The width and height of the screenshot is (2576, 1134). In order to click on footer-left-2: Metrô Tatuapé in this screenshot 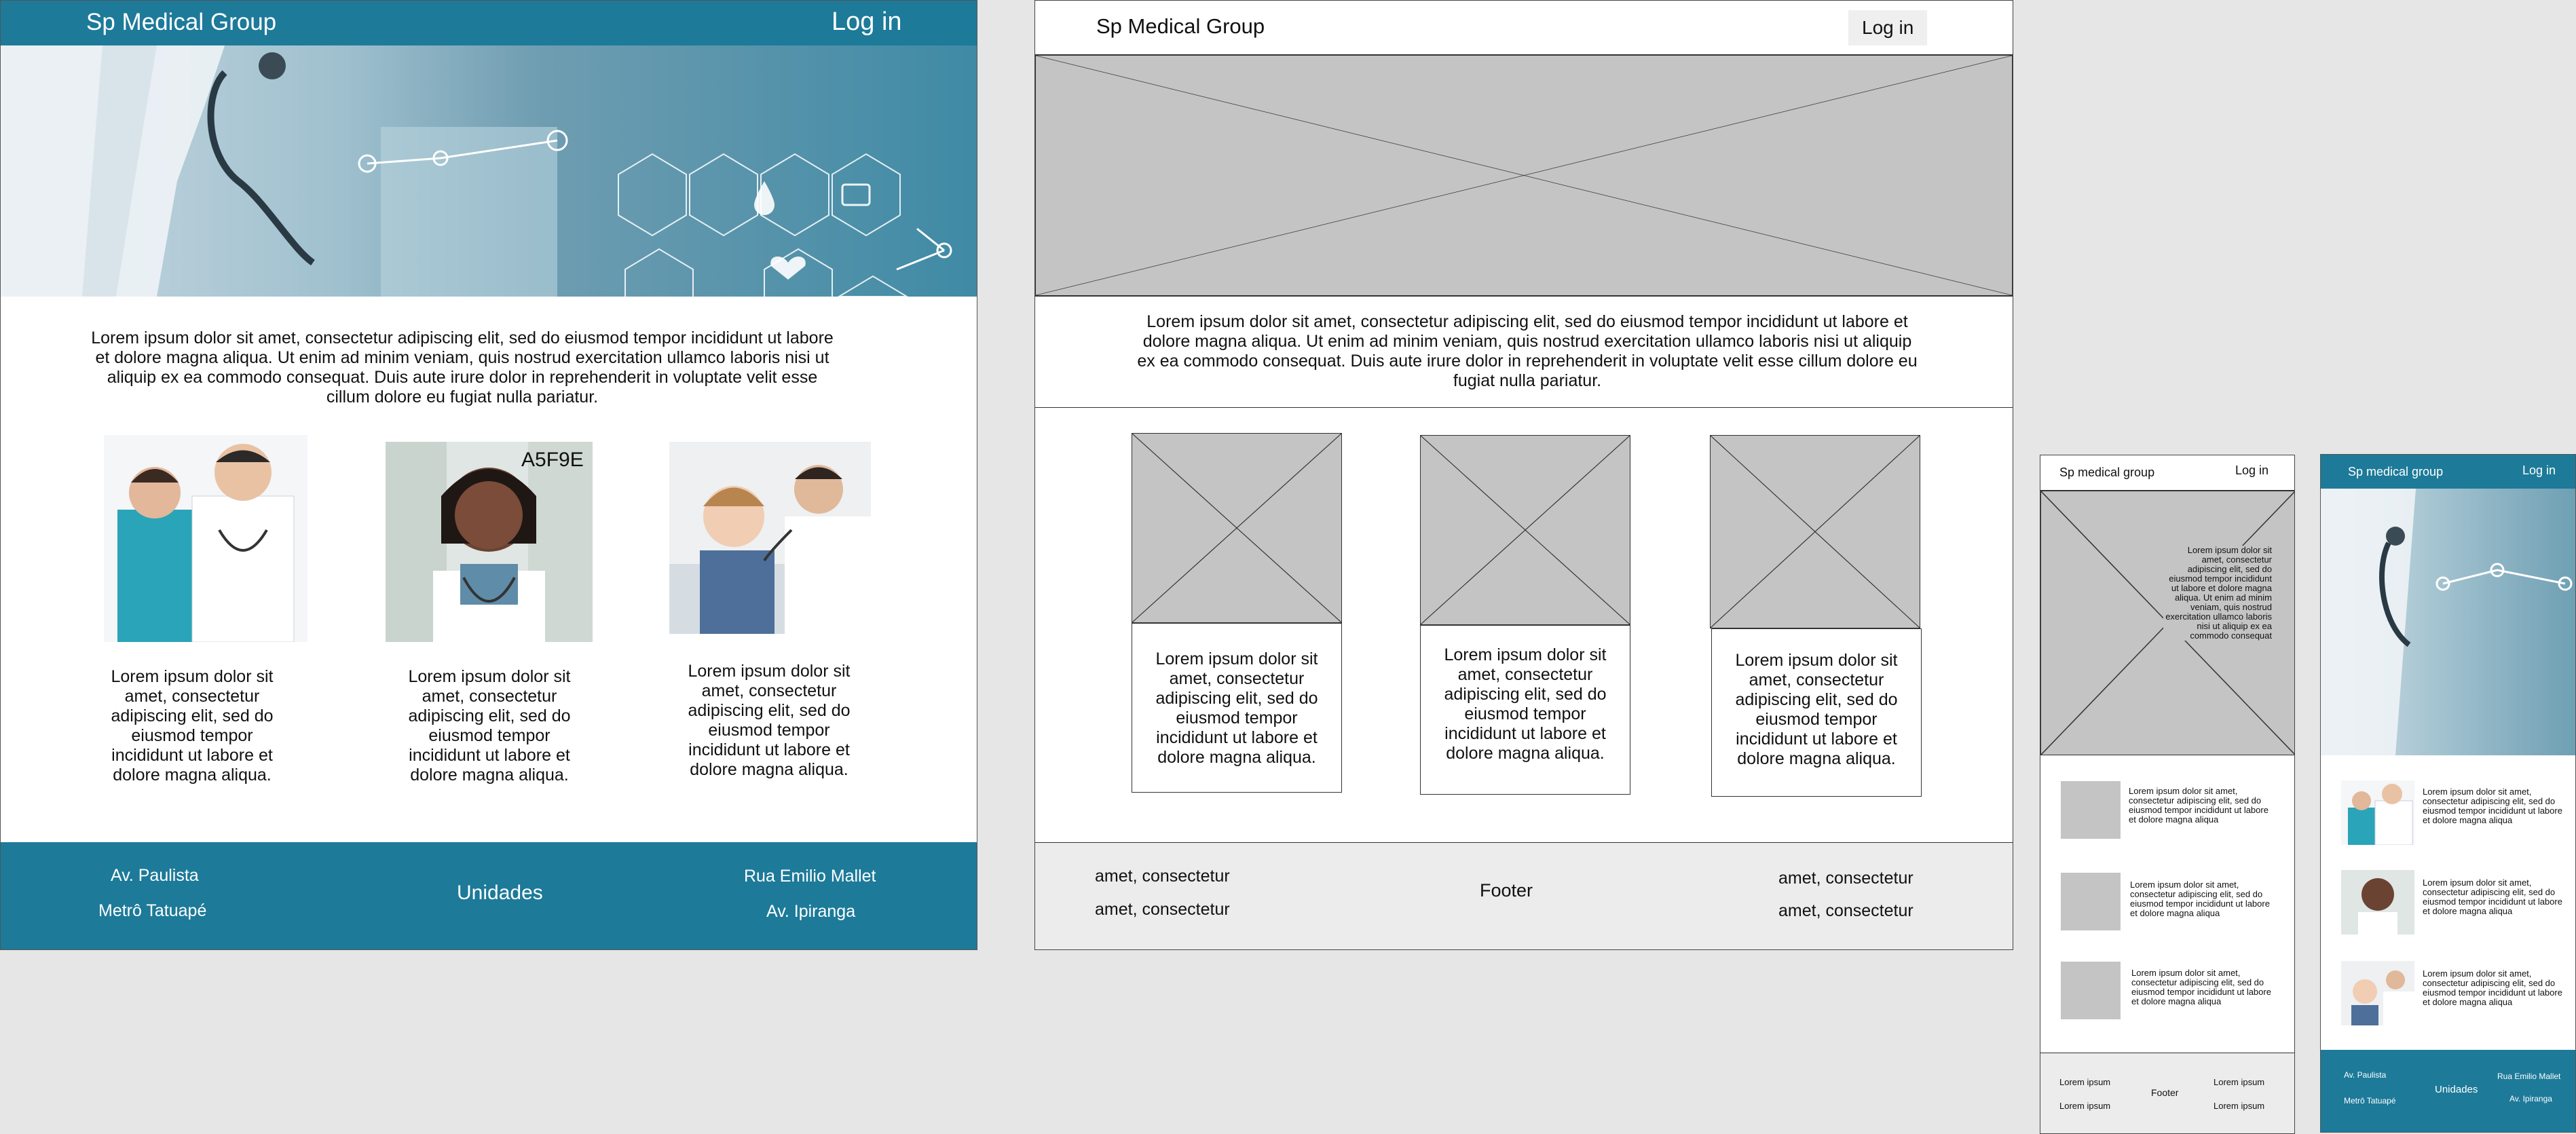, I will do `click(152, 911)`.